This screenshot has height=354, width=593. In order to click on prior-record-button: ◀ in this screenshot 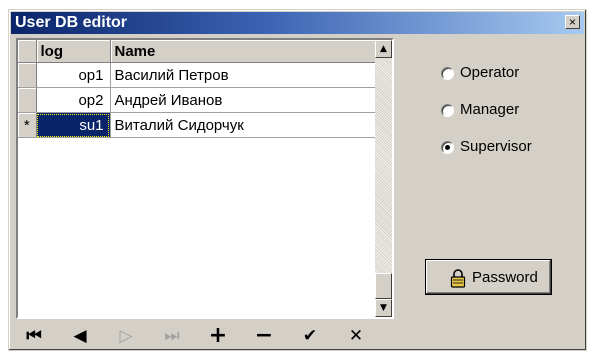, I will do `click(80, 336)`.